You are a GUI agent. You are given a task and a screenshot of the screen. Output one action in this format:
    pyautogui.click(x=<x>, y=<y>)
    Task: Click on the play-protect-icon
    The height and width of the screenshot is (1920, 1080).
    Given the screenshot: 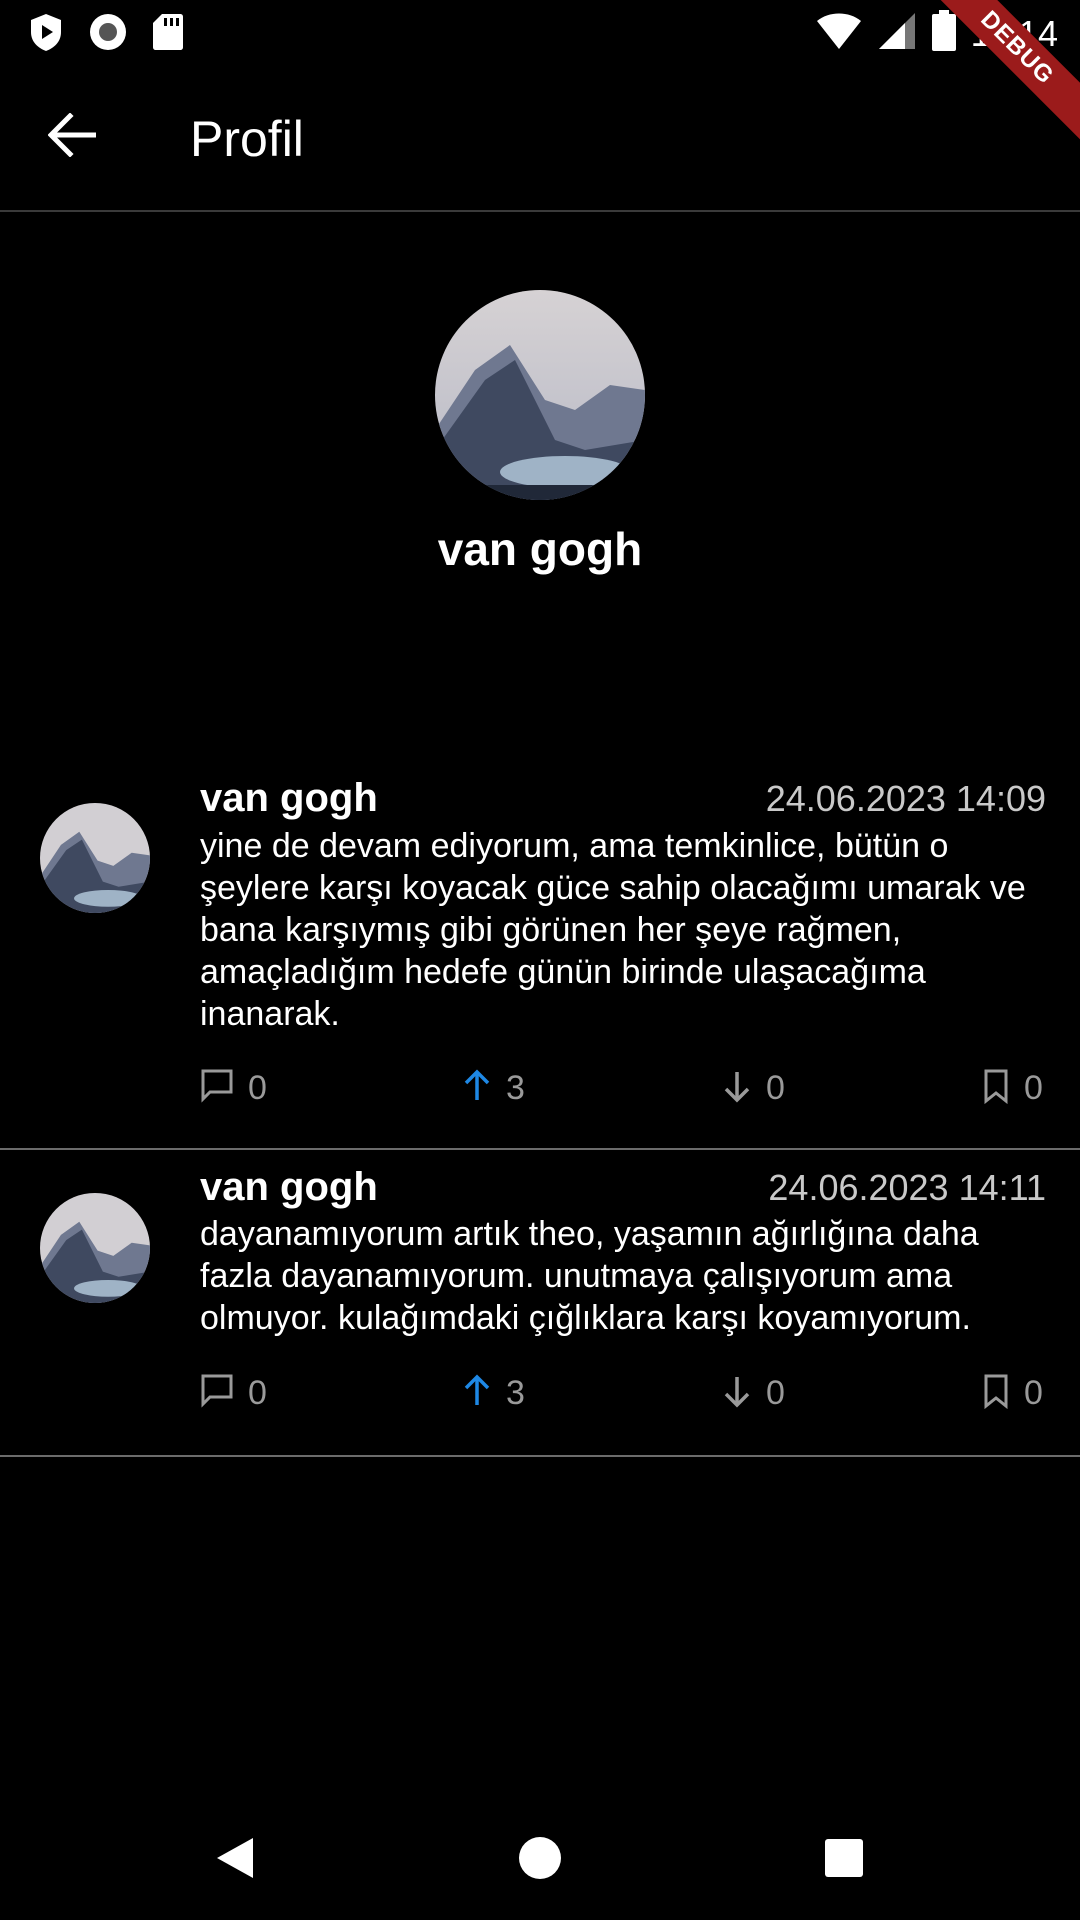 What is the action you would take?
    pyautogui.click(x=46, y=34)
    